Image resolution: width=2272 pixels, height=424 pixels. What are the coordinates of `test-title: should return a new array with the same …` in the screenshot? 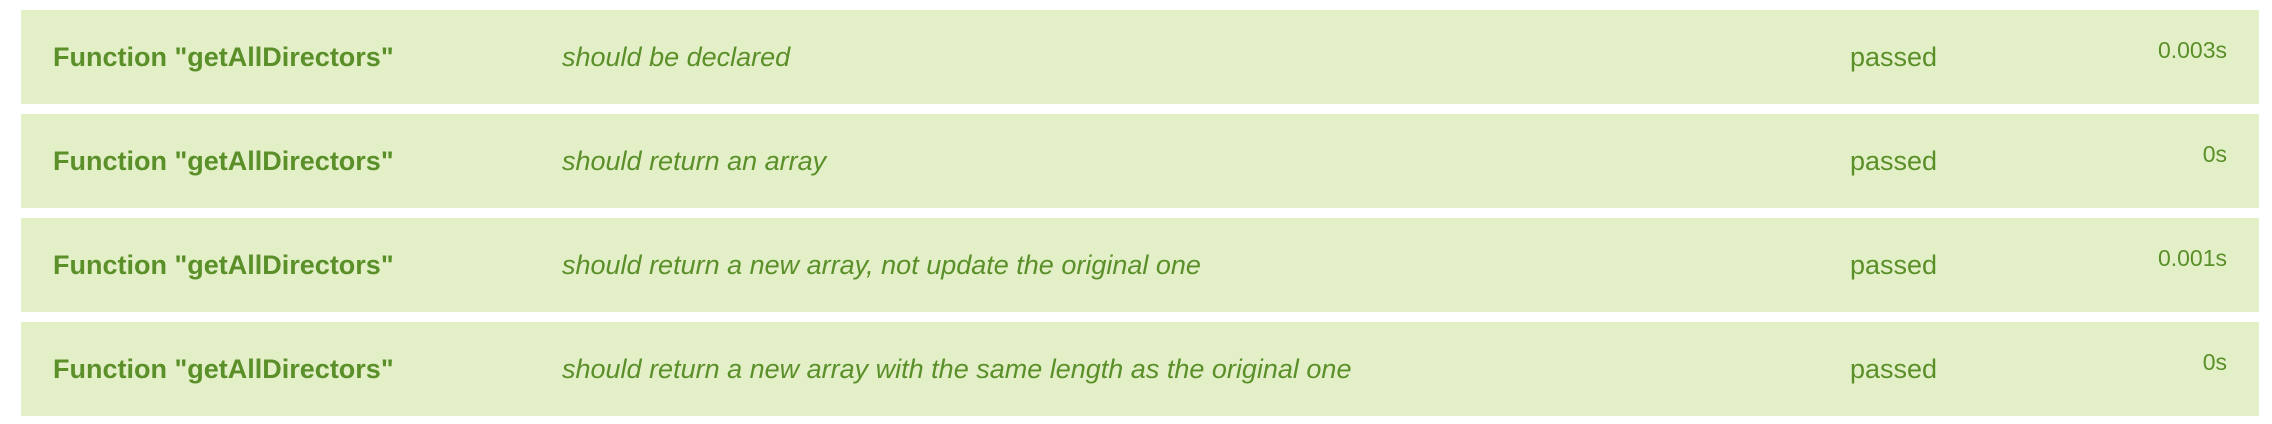 It's located at (957, 369).